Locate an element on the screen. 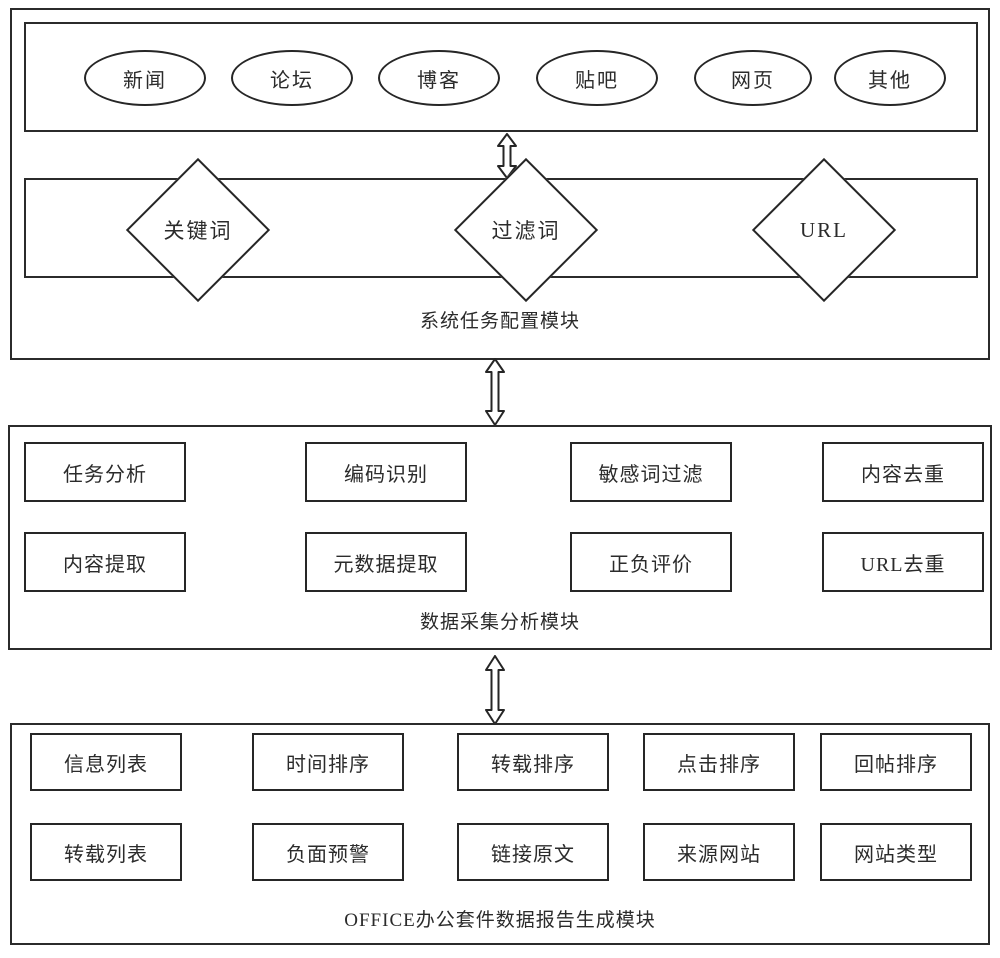  source-pill-other: 其他 is located at coordinates (890, 78).